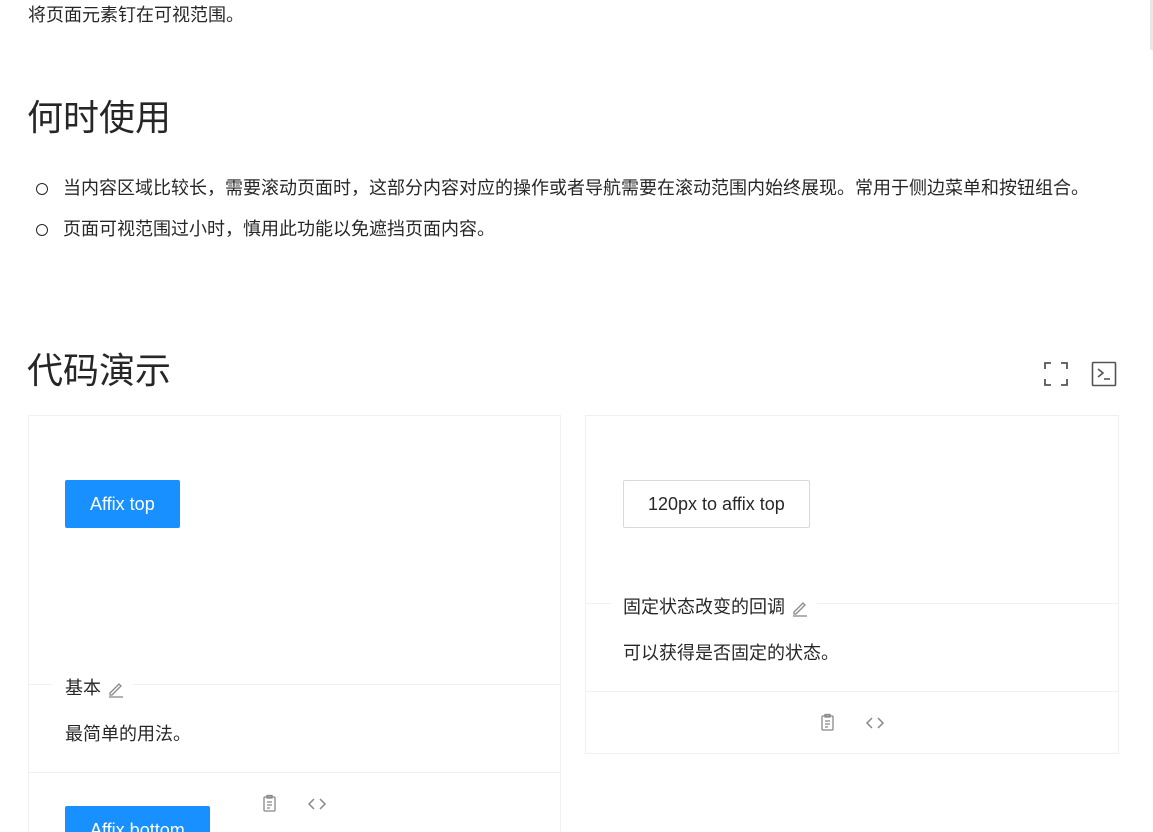 Image resolution: width=1153 pixels, height=832 pixels. Describe the element at coordinates (99, 118) in the screenshot. I see `when-to-use-heading: 何时使用` at that location.